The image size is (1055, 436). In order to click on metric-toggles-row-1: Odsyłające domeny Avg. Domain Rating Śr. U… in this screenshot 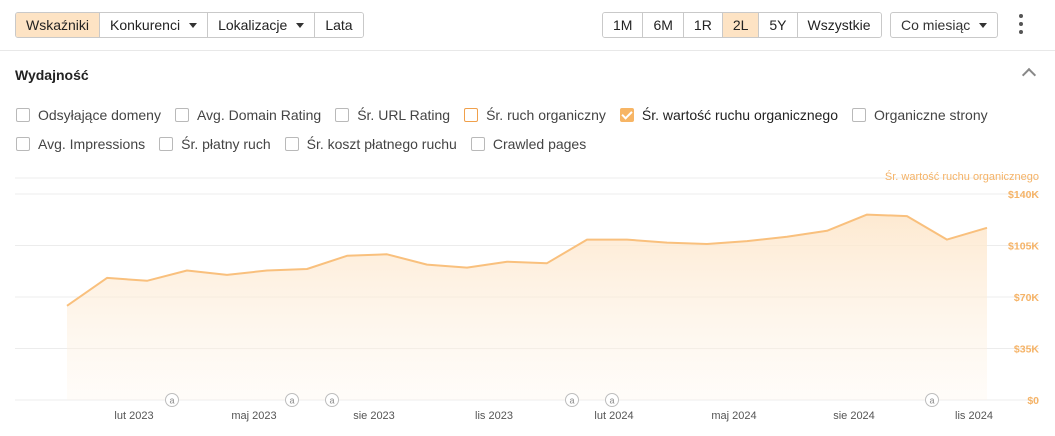, I will do `click(509, 115)`.